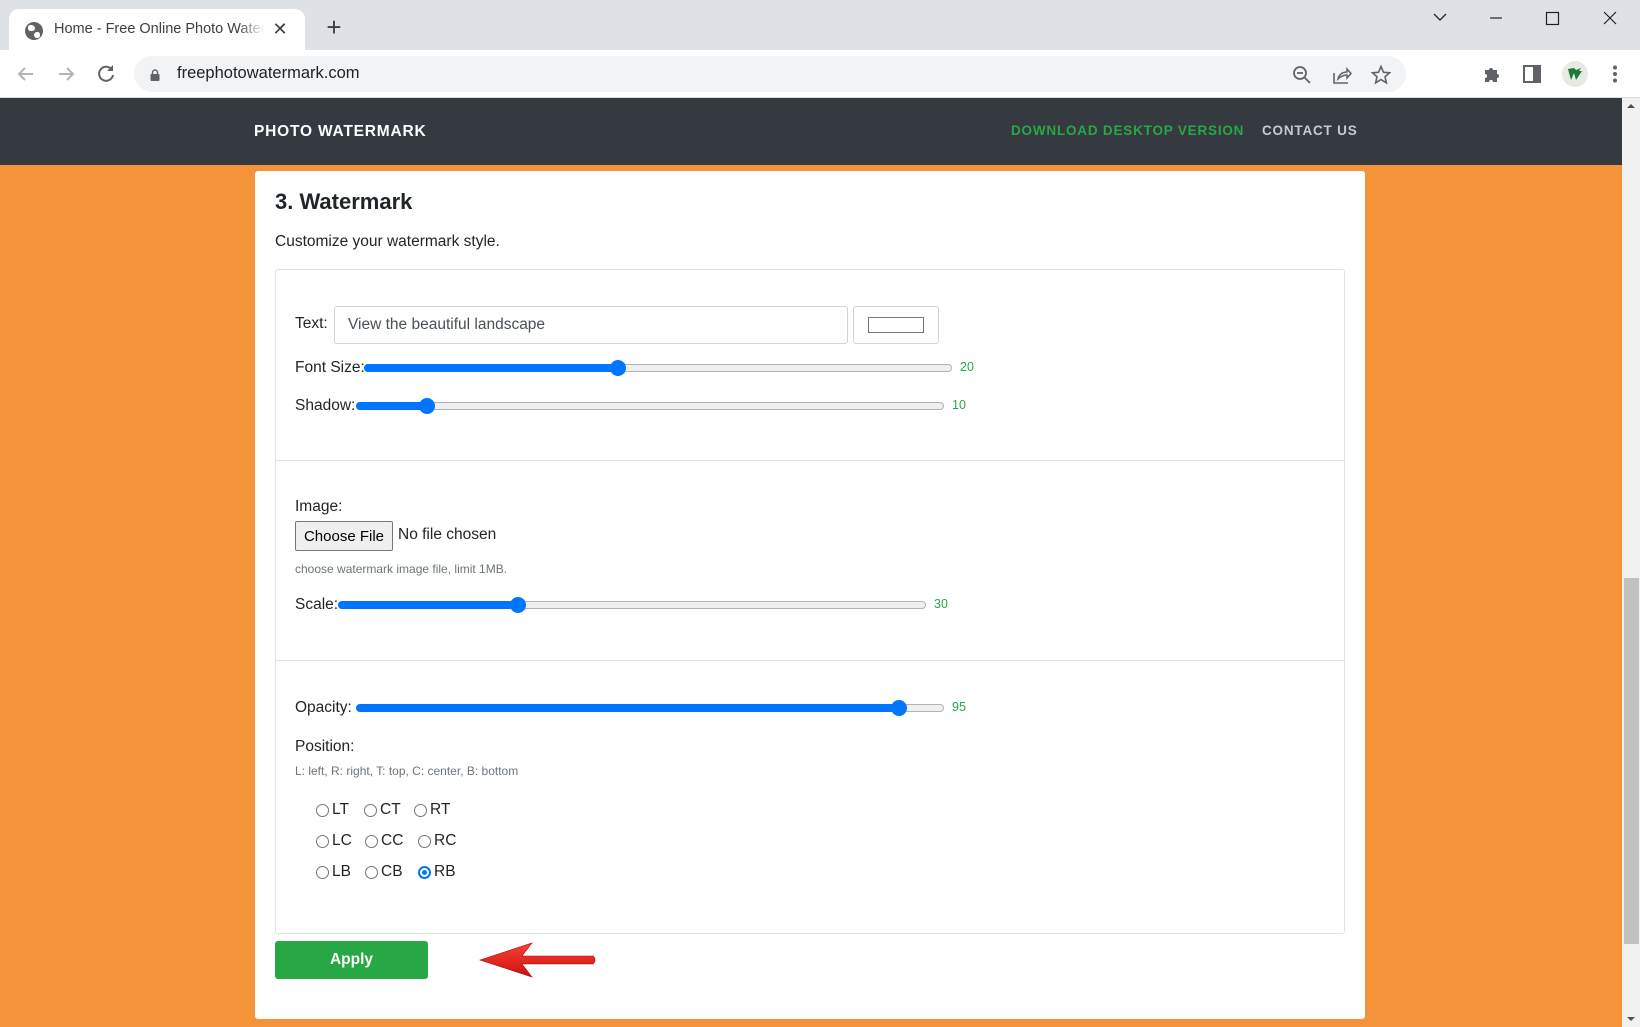 This screenshot has width=1640, height=1027. What do you see at coordinates (1496, 19) in the screenshot?
I see `minimize-icon` at bounding box center [1496, 19].